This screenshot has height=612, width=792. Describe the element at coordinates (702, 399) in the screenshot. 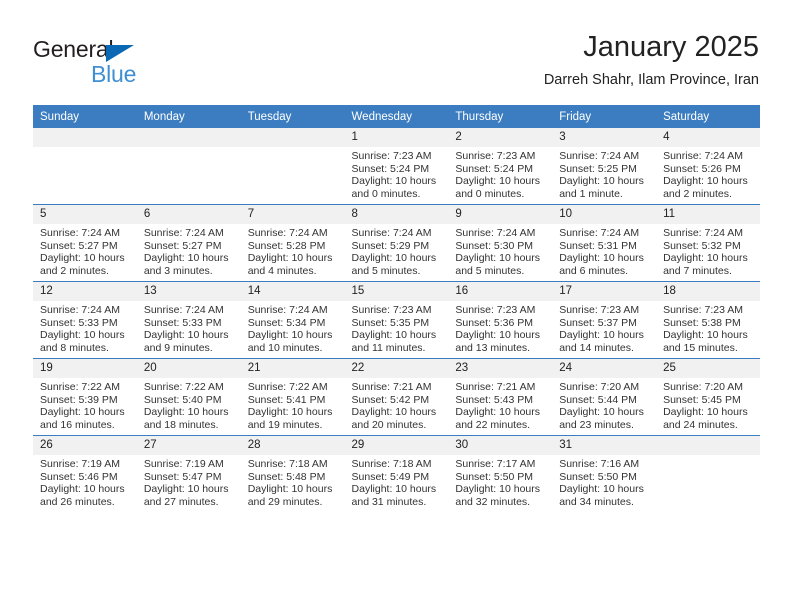

I see `sunset-text: Sunset: 5:45 PM` at that location.